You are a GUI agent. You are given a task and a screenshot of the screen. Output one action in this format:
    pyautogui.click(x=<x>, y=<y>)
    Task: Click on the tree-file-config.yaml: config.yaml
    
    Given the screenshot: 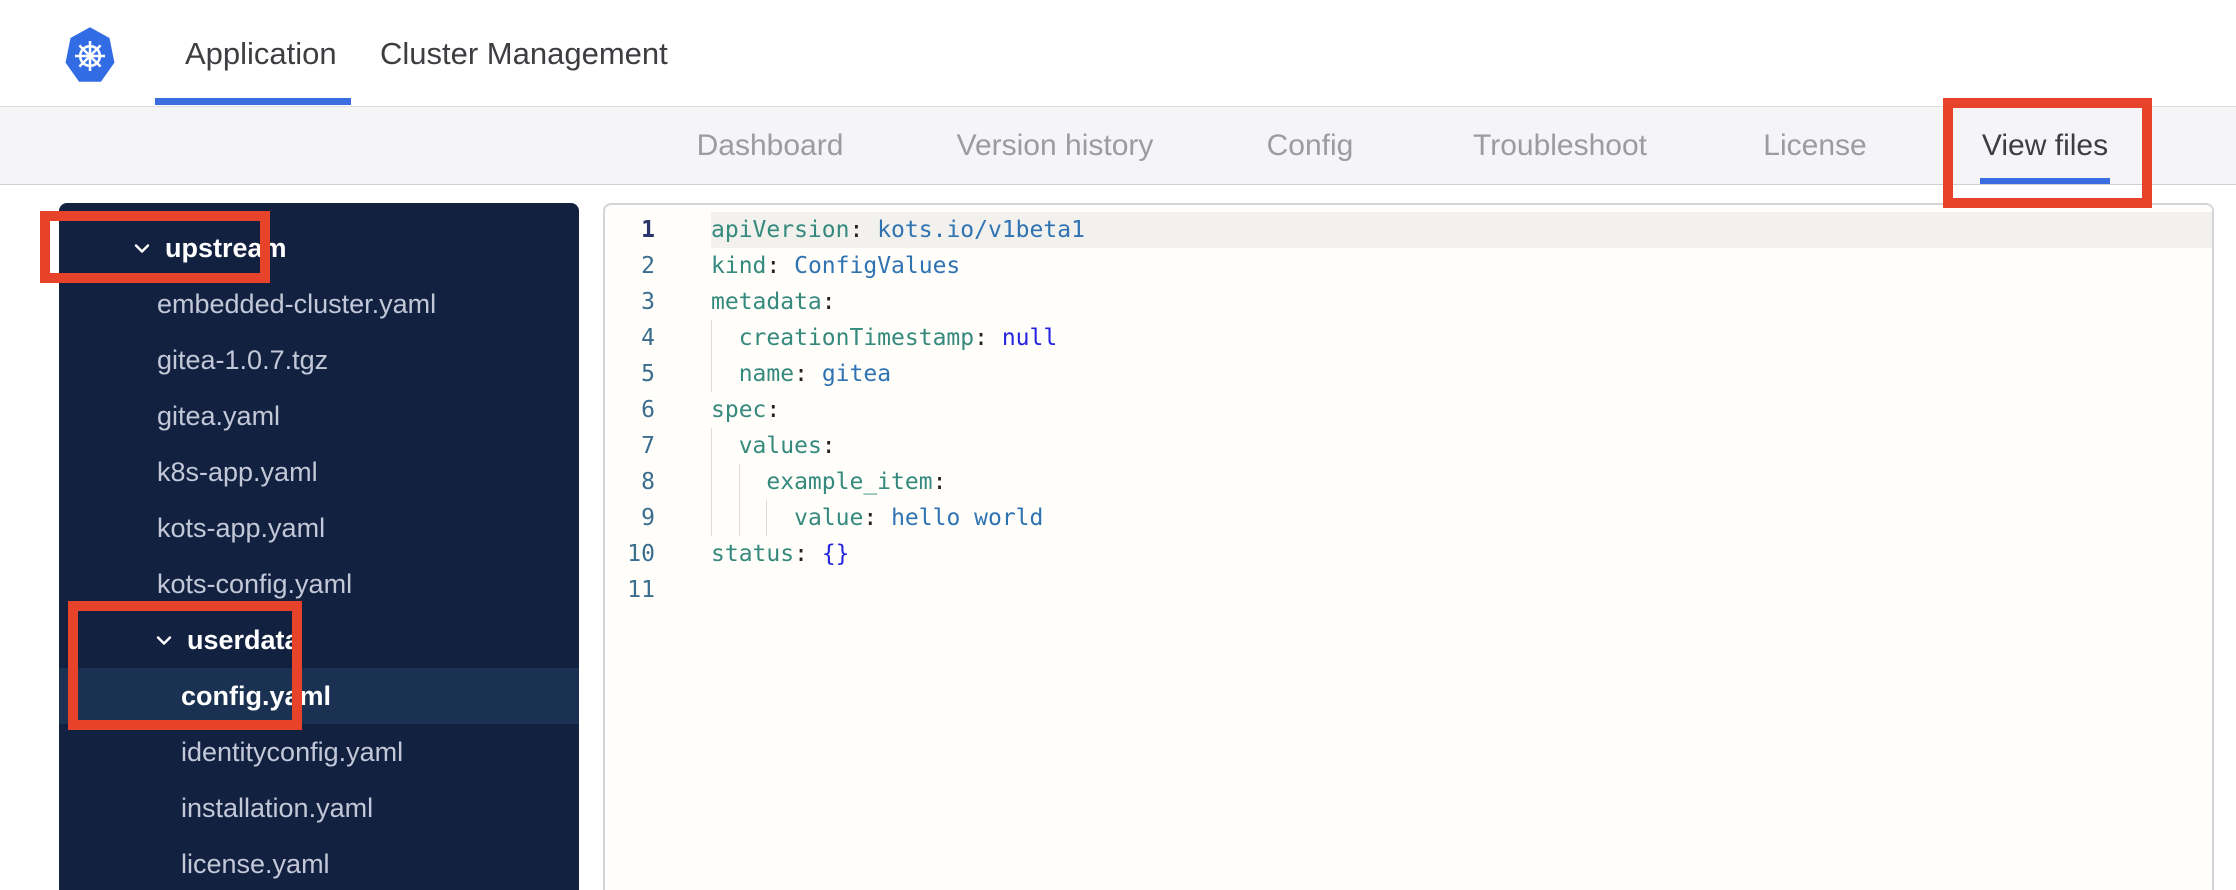 What is the action you would take?
    pyautogui.click(x=319, y=696)
    